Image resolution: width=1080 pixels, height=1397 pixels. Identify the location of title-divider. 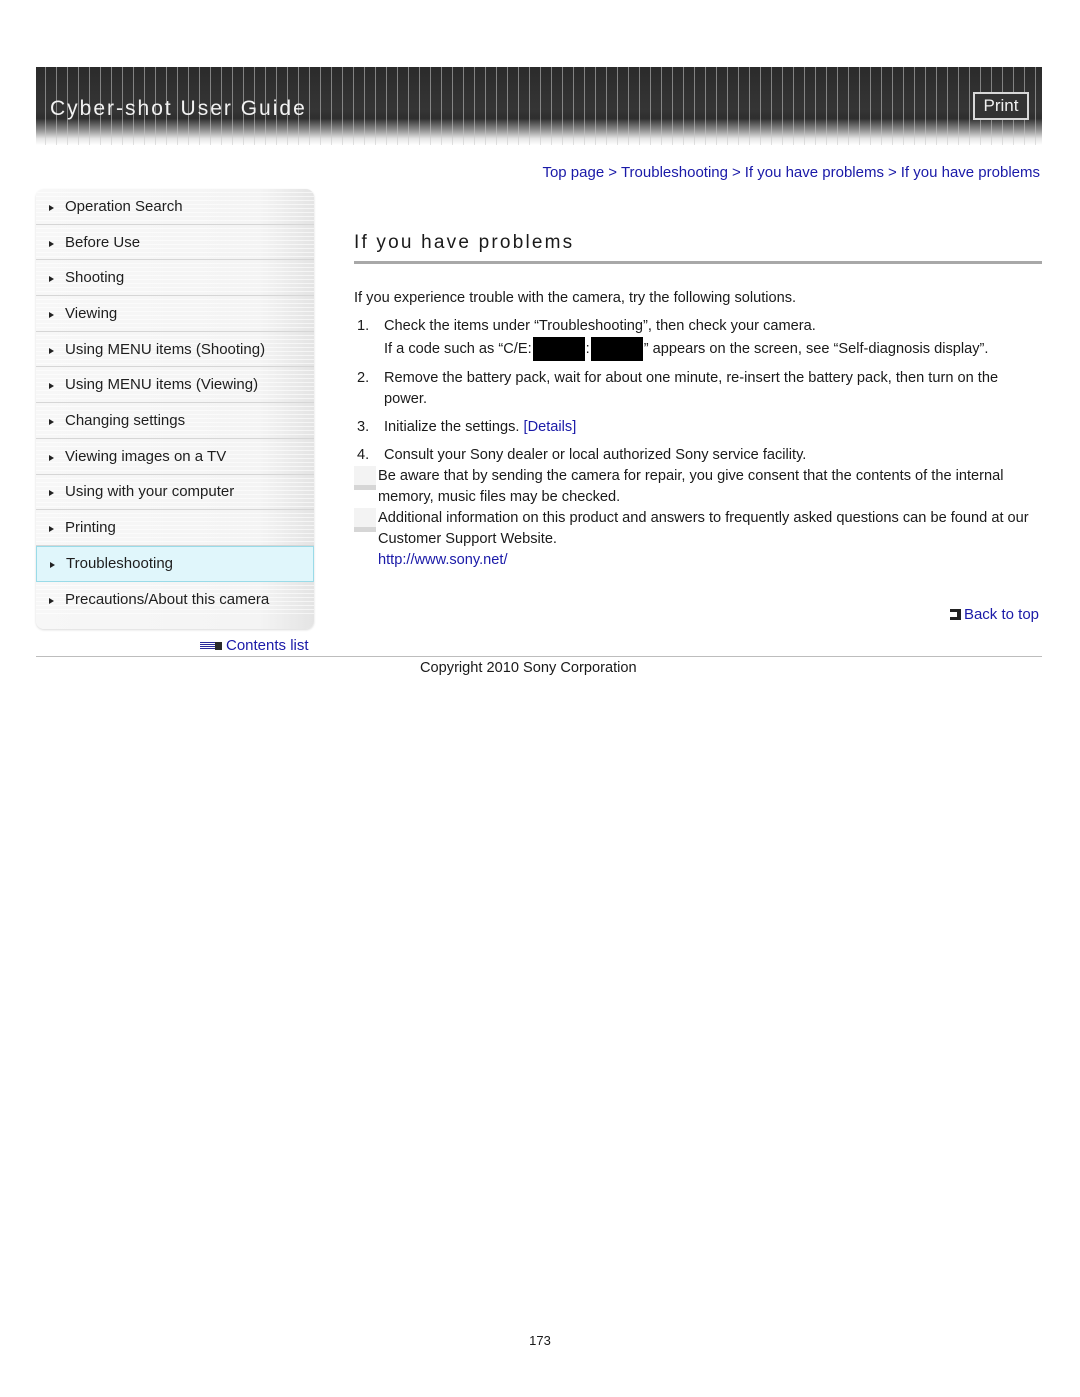
(698, 262).